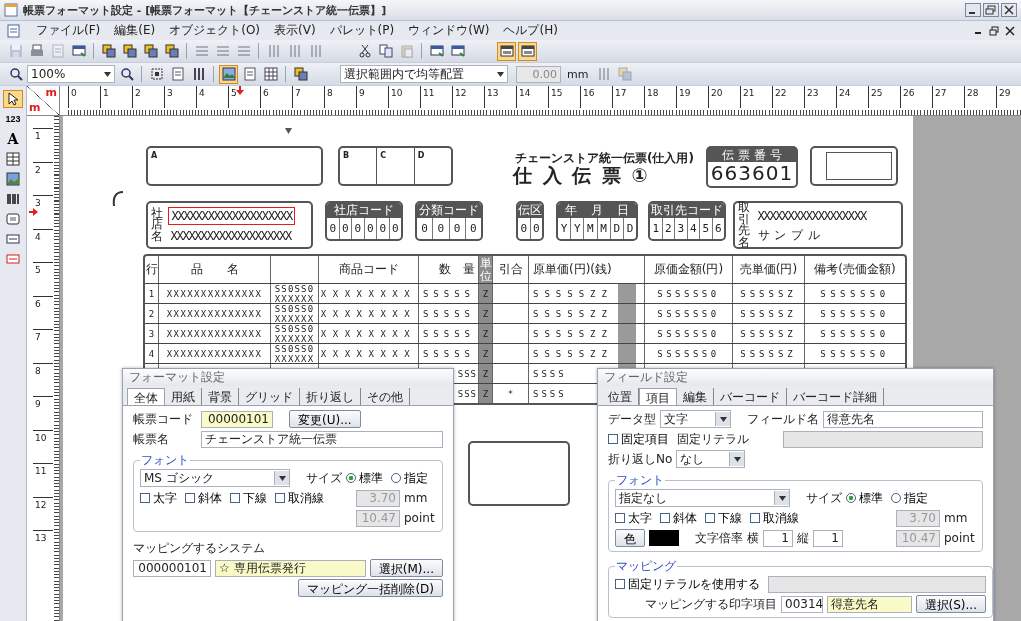  What do you see at coordinates (13, 139) in the screenshot?
I see `text-tool: A` at bounding box center [13, 139].